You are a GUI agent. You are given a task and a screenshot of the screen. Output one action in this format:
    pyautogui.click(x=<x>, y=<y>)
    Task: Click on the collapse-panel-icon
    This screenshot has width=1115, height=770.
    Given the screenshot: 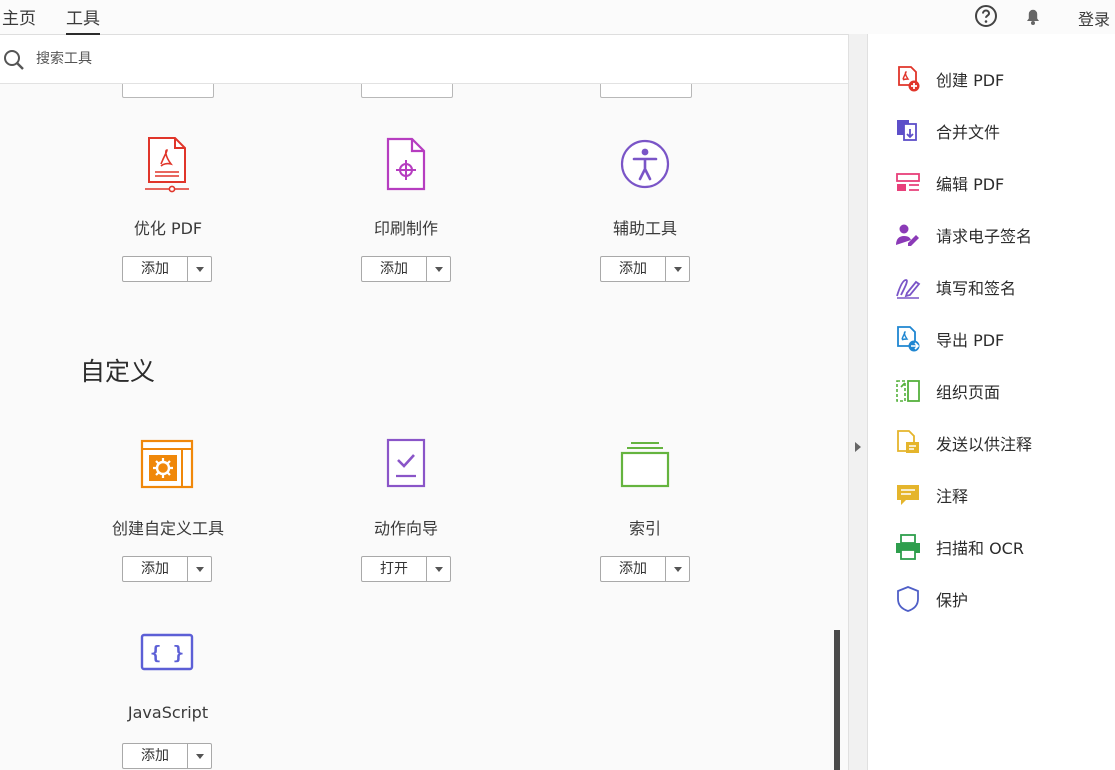 What is the action you would take?
    pyautogui.click(x=858, y=447)
    